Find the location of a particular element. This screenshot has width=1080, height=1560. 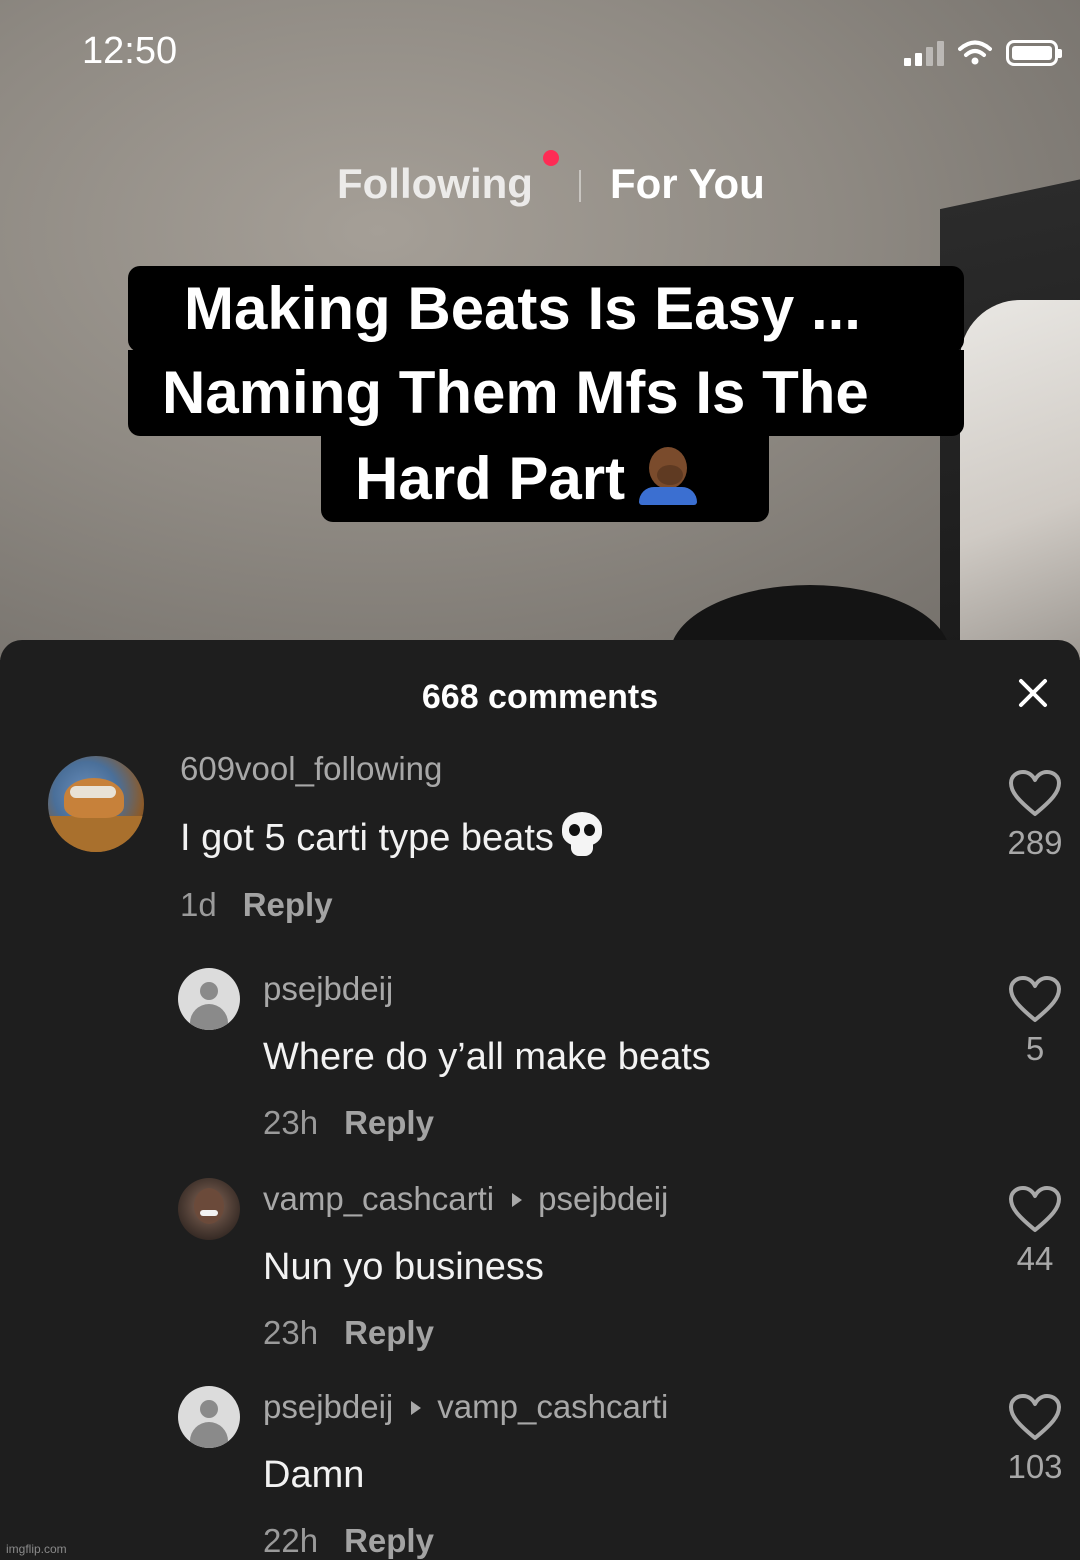

caption-line-2: Naming Them Mfs Is The is located at coordinates (546, 393).